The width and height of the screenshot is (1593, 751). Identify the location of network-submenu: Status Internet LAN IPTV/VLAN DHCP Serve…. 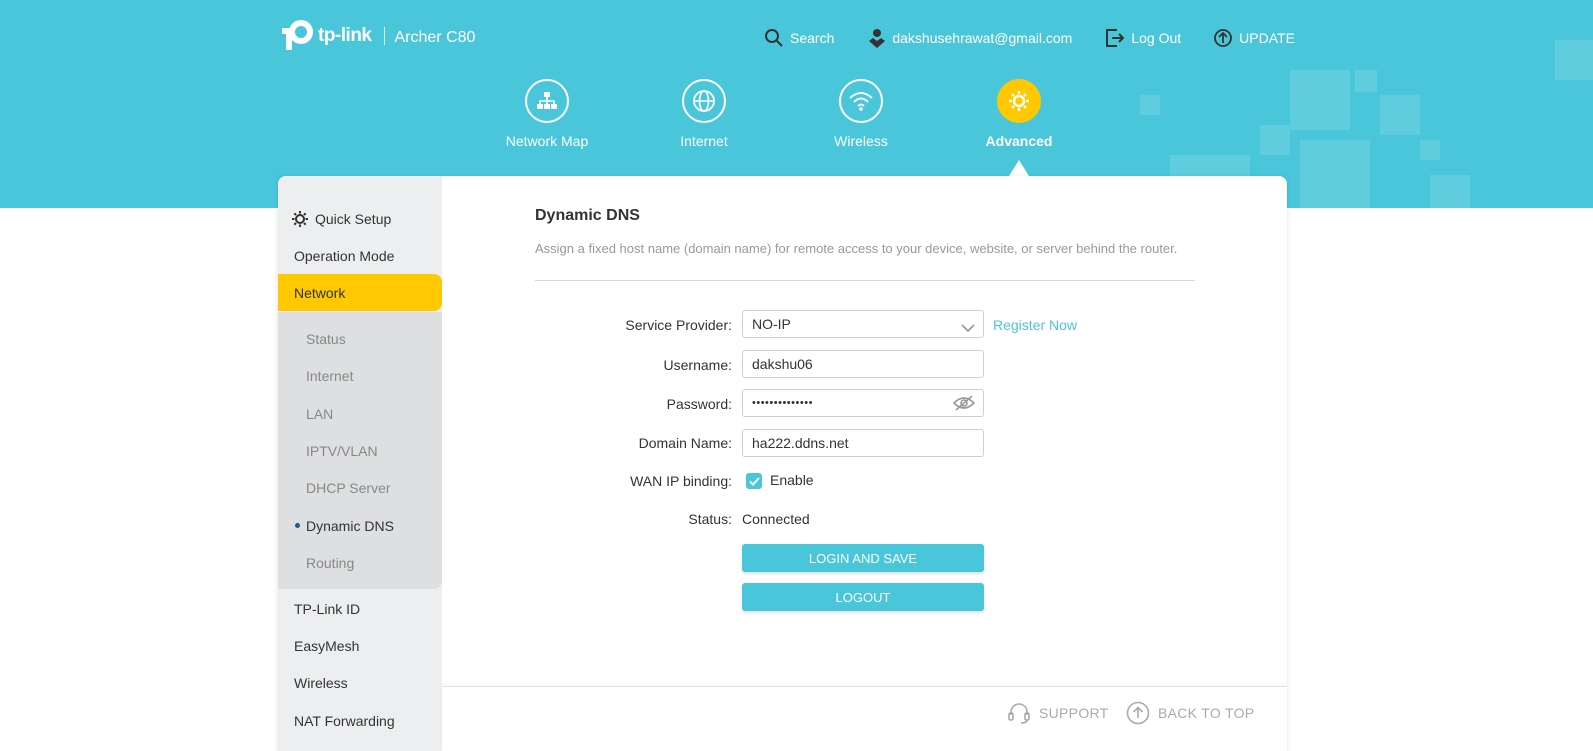
(360, 450).